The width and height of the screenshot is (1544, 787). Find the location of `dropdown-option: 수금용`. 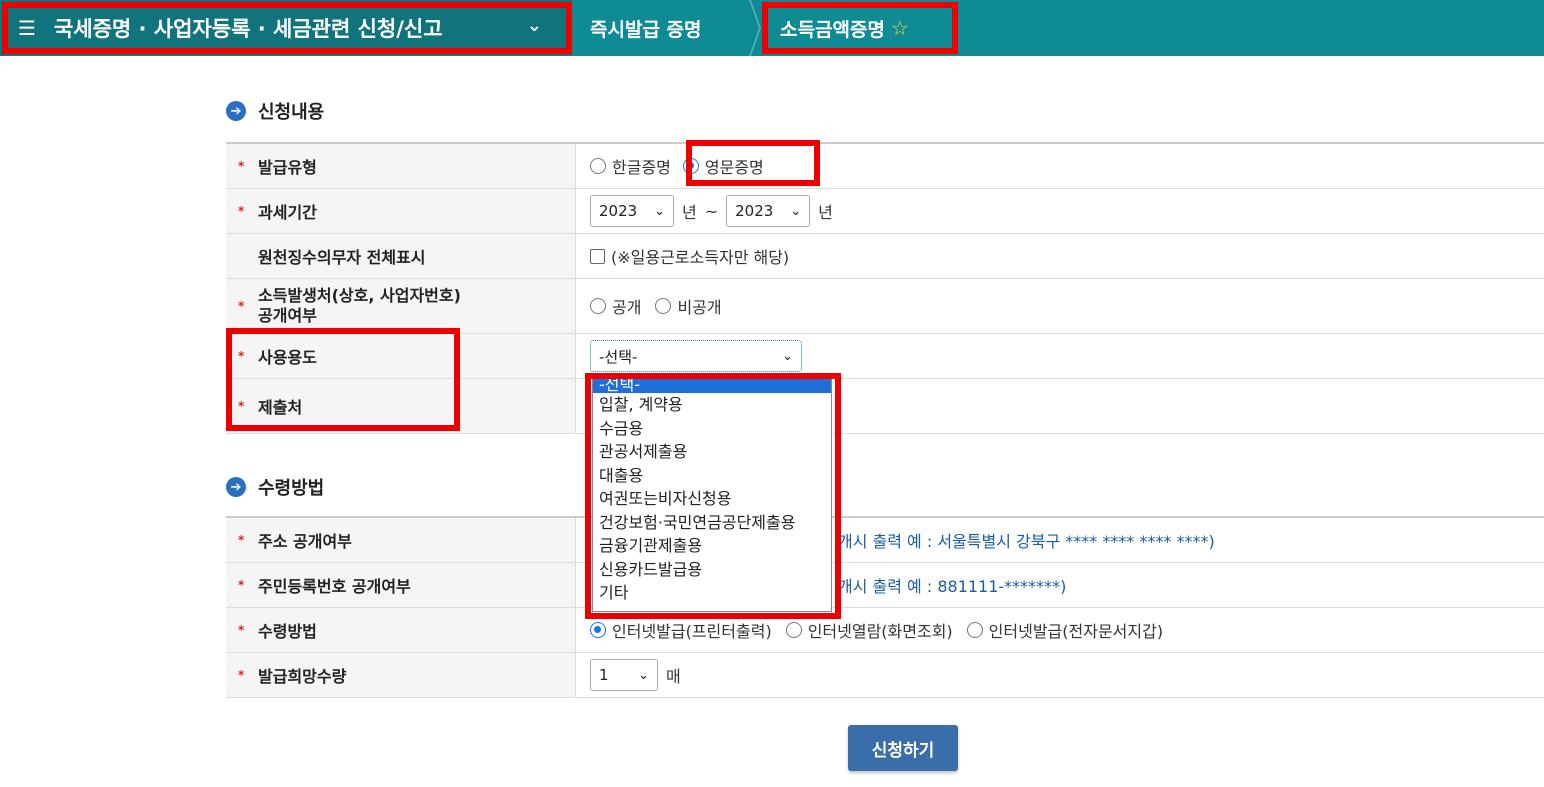

dropdown-option: 수금용 is located at coordinates (712, 429).